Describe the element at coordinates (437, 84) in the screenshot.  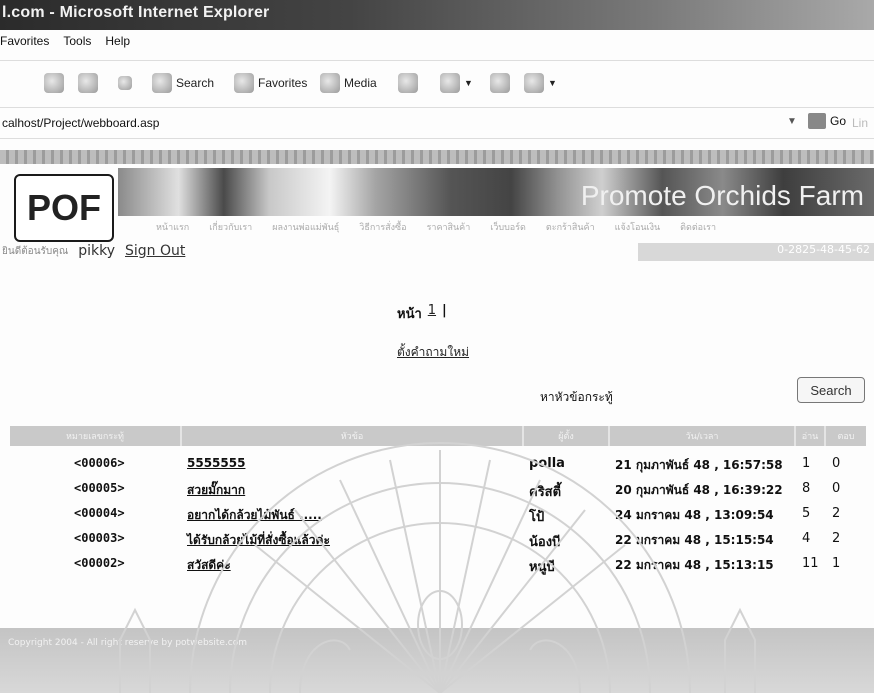
I see `browser-toolbar: Search Favorites Media ▼ ▼` at that location.